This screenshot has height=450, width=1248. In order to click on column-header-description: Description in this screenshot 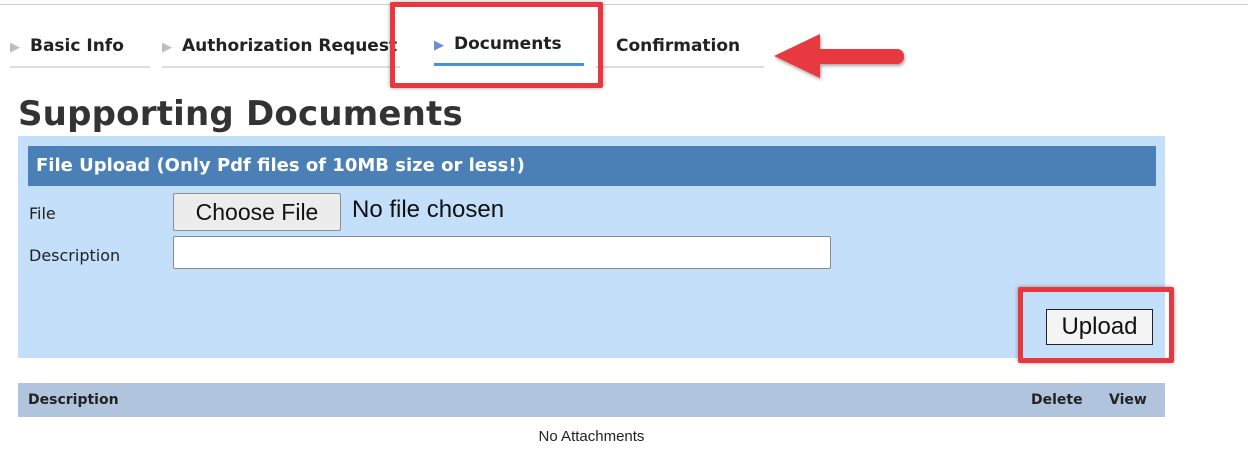, I will do `click(73, 400)`.